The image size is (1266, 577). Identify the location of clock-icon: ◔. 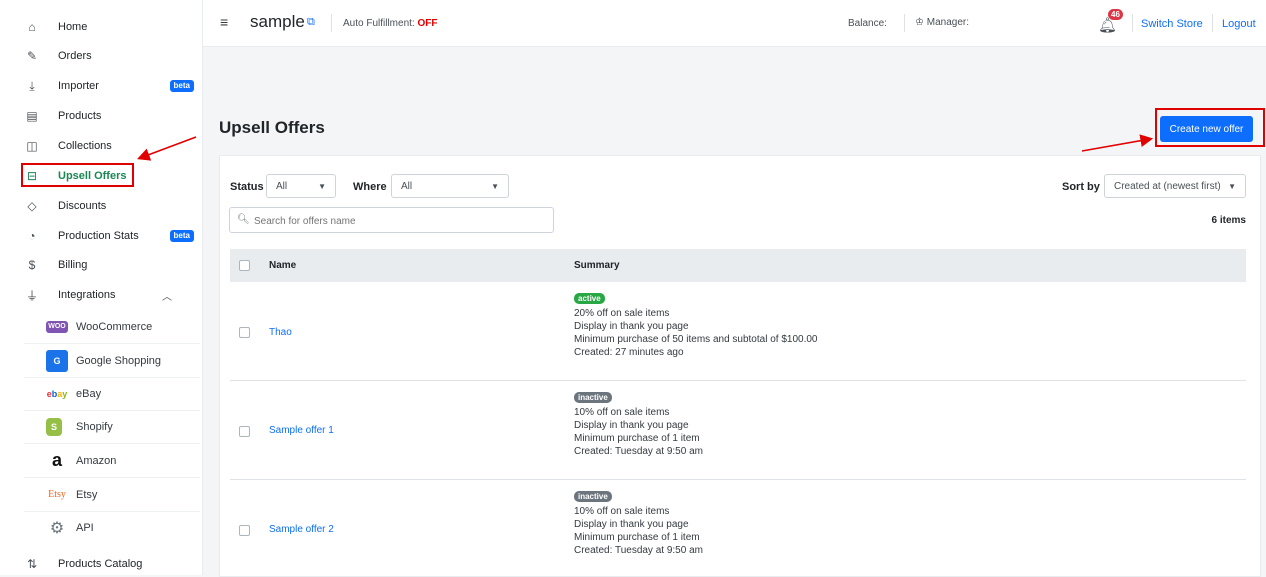
(32, 236).